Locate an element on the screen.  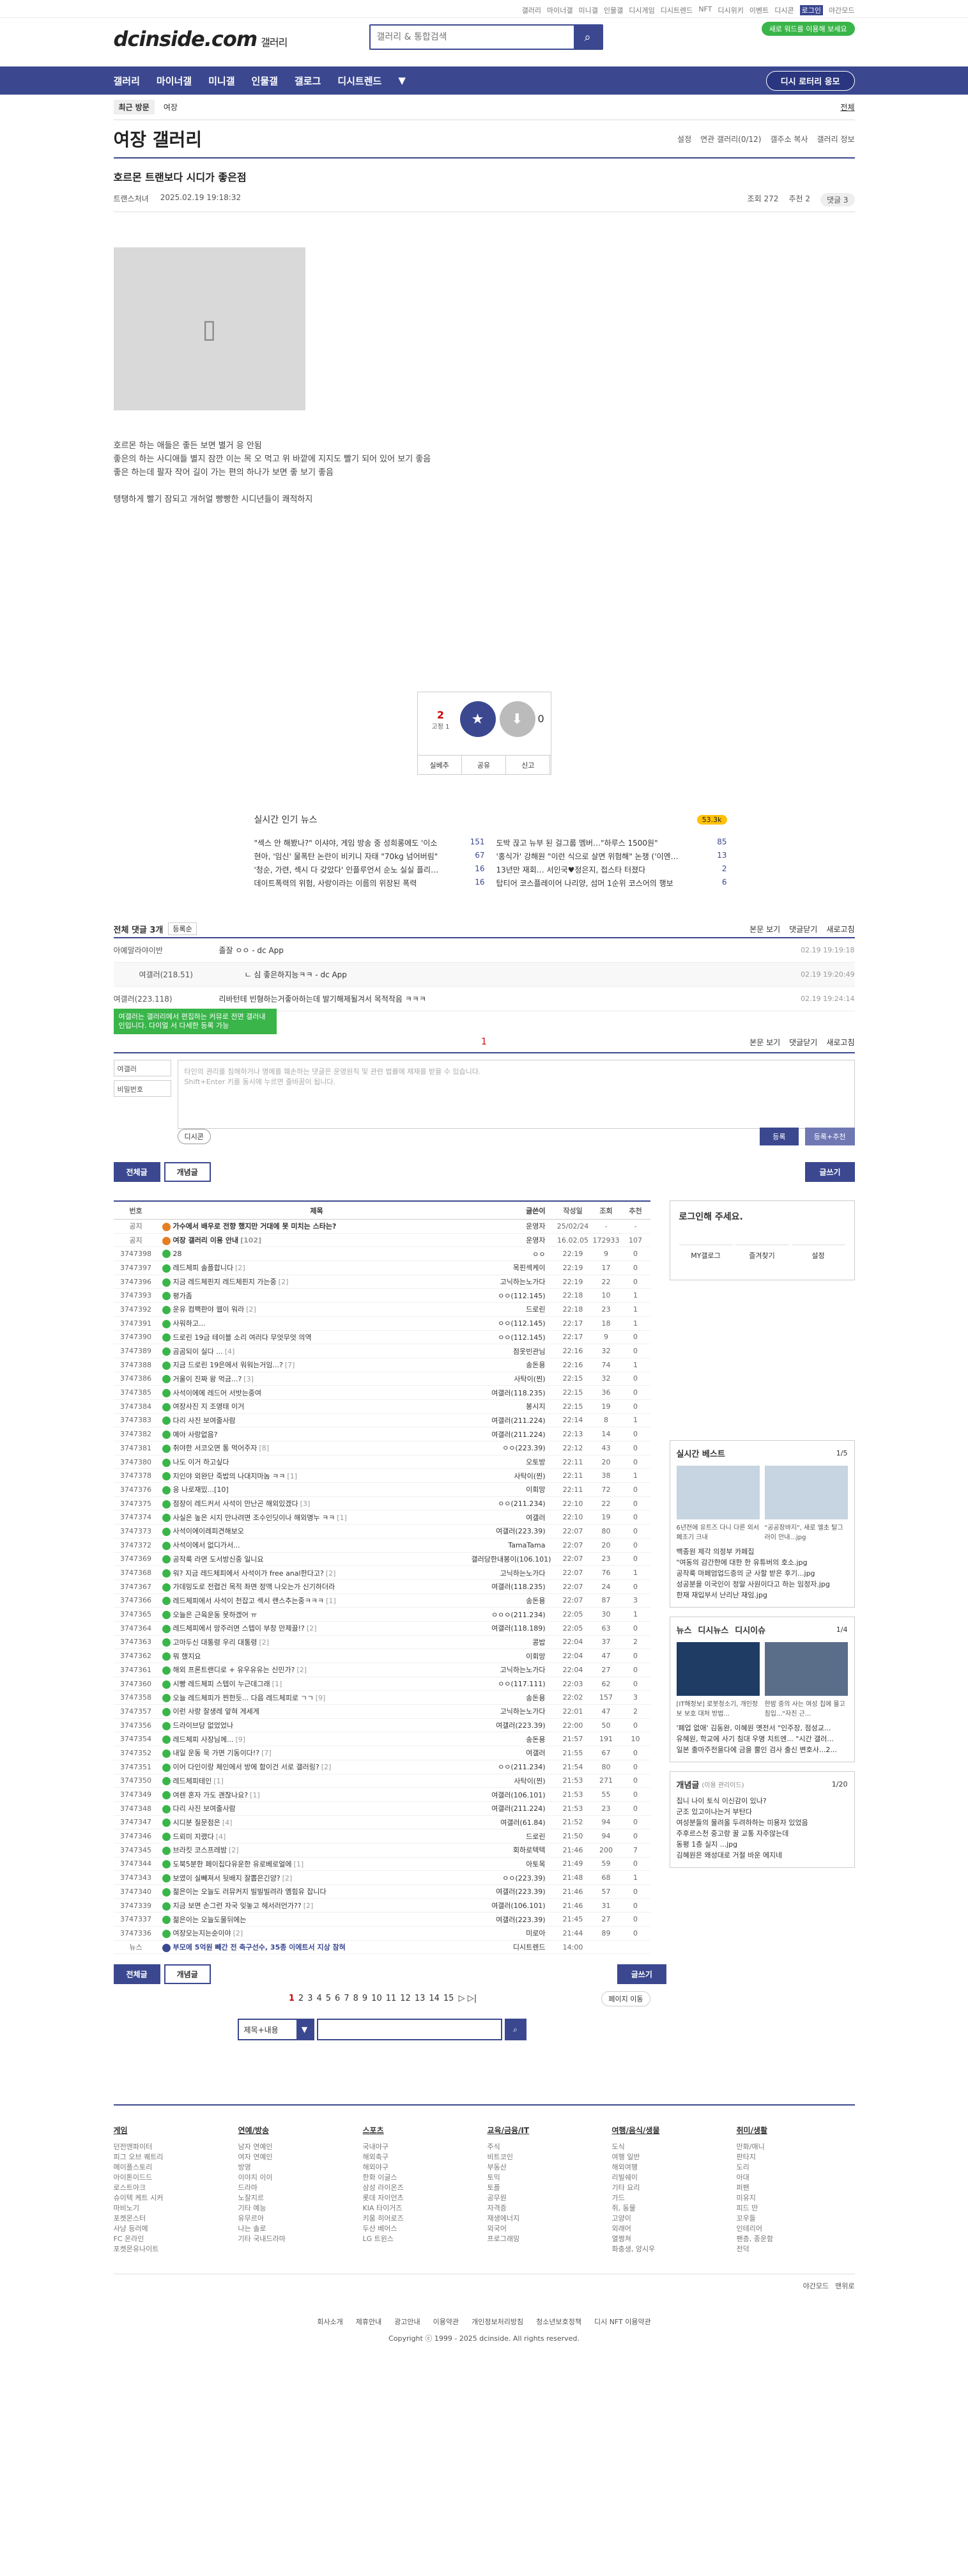
footer-policy-link: 광고안내 is located at coordinates (407, 2321).